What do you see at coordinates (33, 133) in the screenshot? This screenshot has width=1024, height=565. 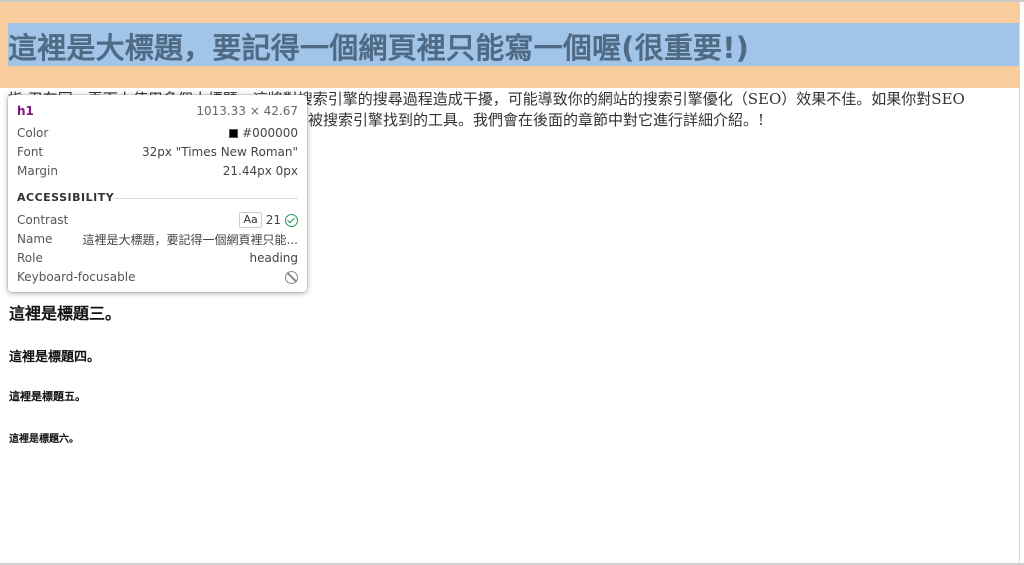 I see `color-label: Color` at bounding box center [33, 133].